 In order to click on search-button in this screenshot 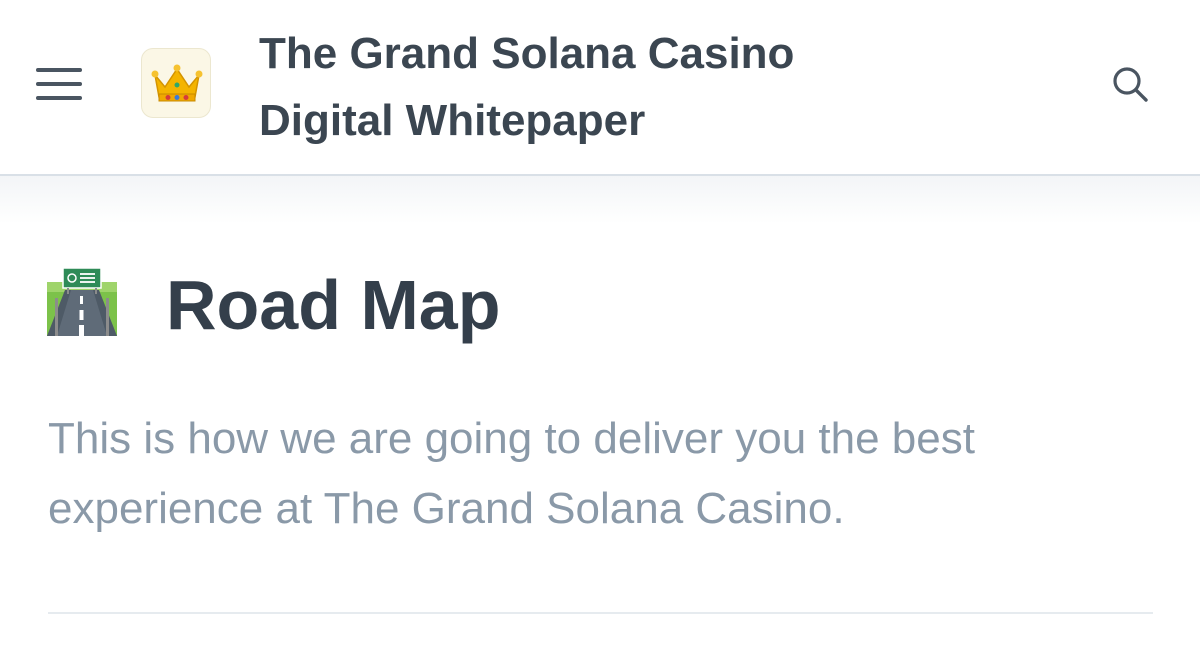, I will do `click(1130, 84)`.